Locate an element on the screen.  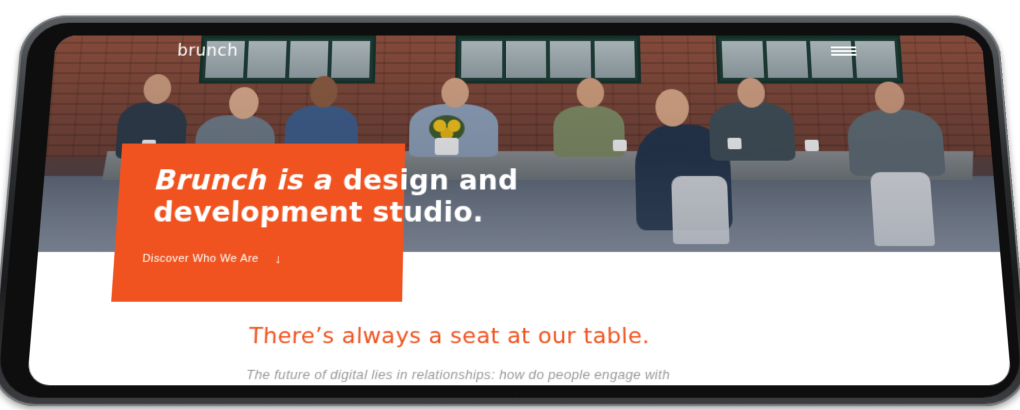
hero-title-line-1: Brunch is a design and is located at coordinates (336, 180).